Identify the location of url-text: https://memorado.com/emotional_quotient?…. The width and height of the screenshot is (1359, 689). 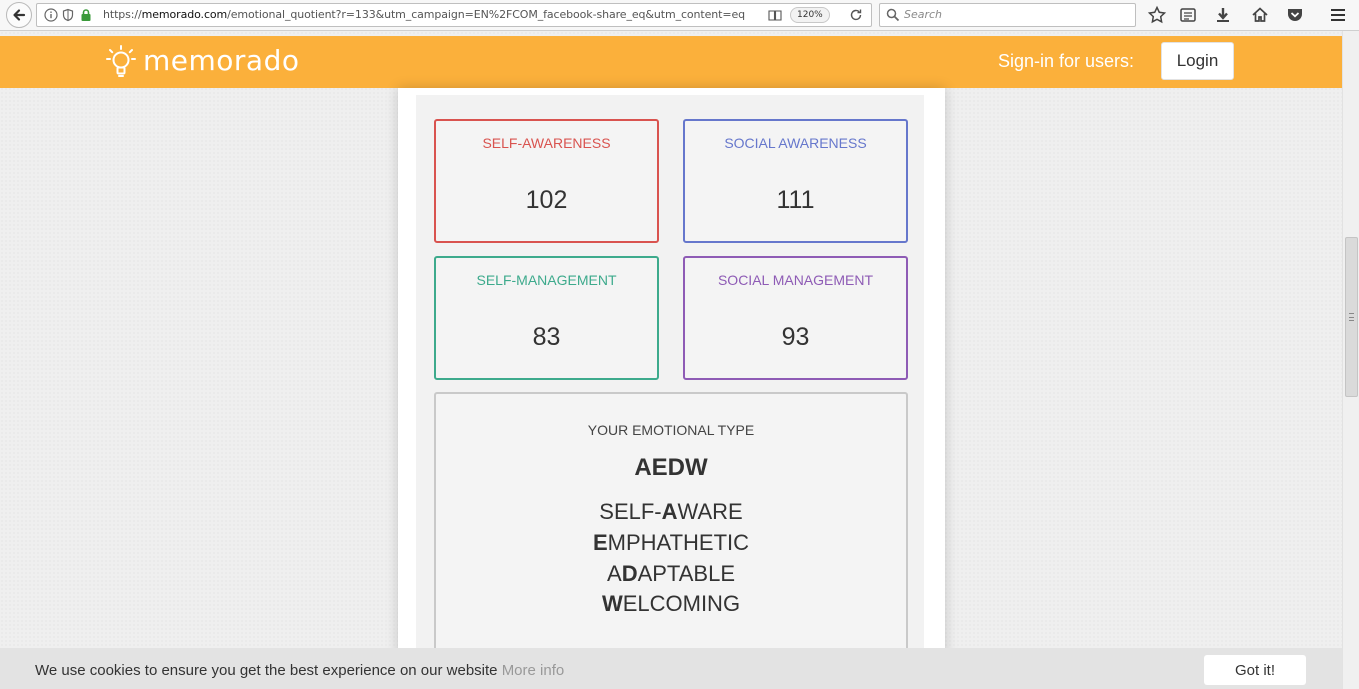
(443, 14).